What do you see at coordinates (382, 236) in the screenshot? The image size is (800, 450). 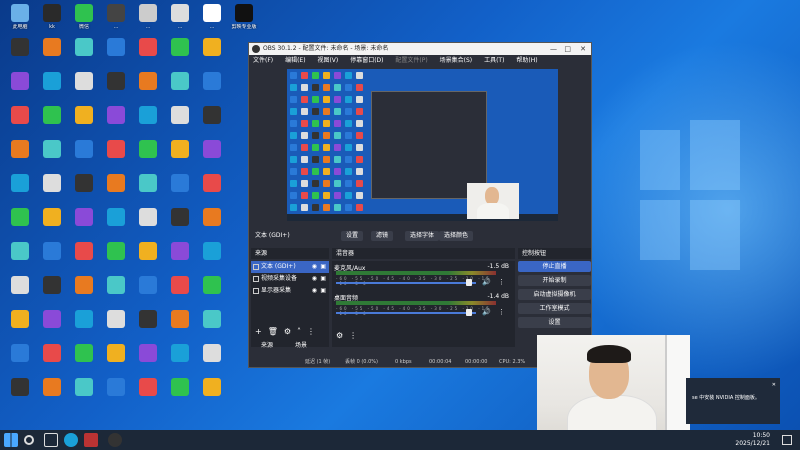 I see `filters-button: 滤镜` at bounding box center [382, 236].